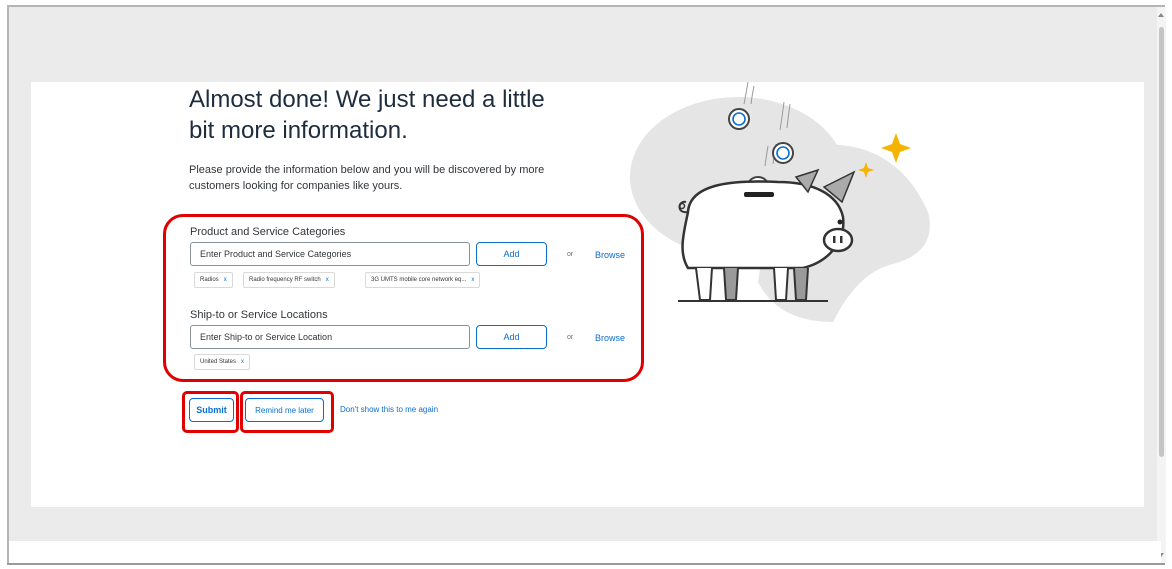 The width and height of the screenshot is (1172, 569). I want to click on browse-locations-link: Browse, so click(610, 338).